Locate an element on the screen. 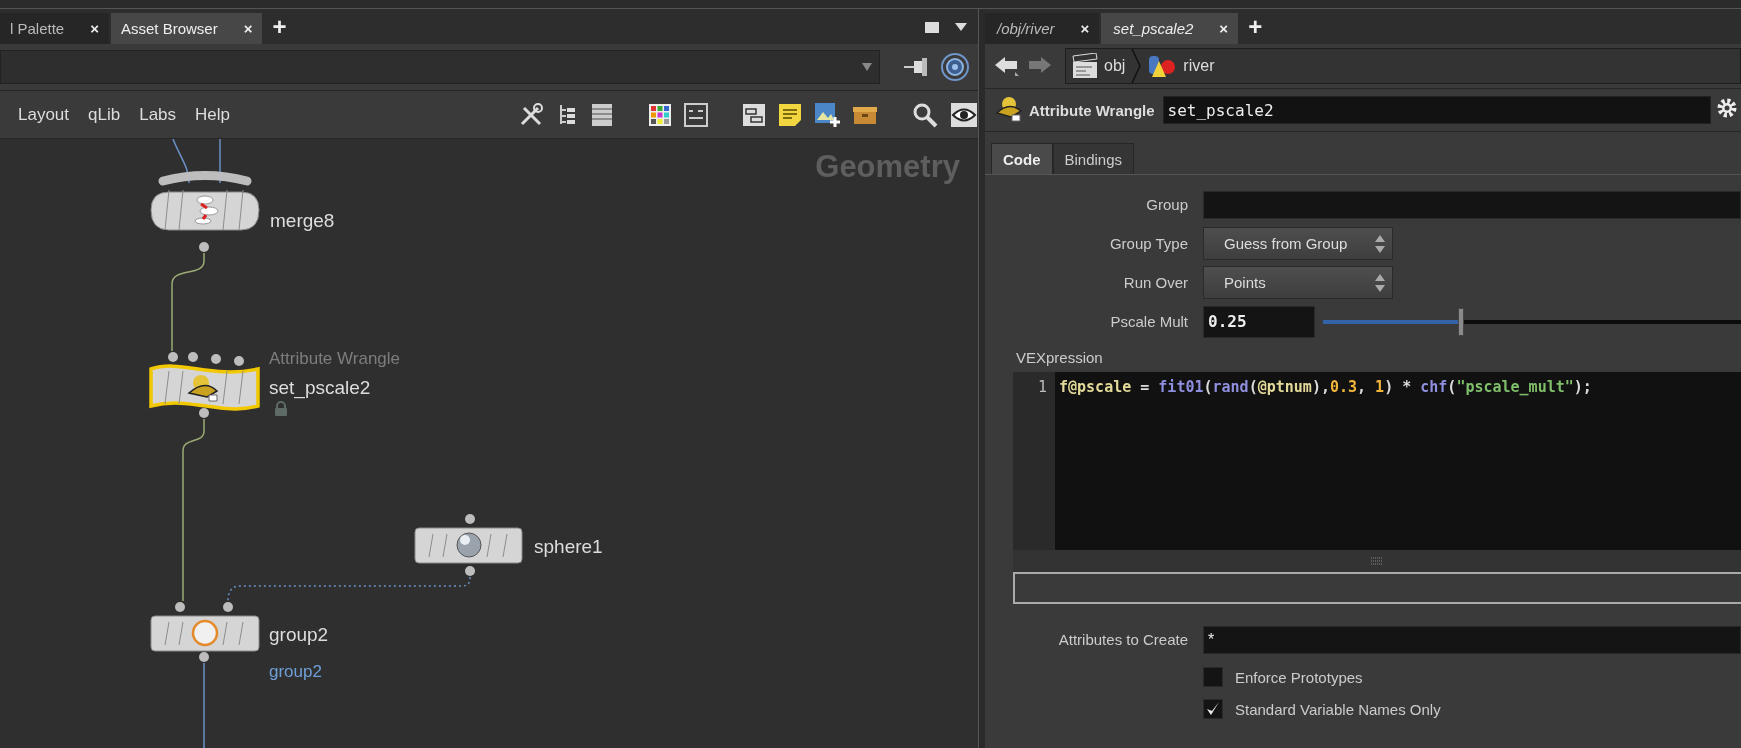  parameter-tab: Bindings is located at coordinates (1093, 158).